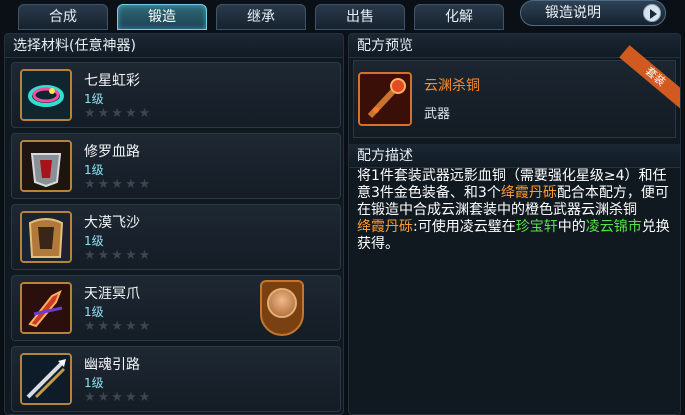 The width and height of the screenshot is (685, 415). I want to click on material-item: 七星虹彩 1级 ★★★★★, so click(176, 95).